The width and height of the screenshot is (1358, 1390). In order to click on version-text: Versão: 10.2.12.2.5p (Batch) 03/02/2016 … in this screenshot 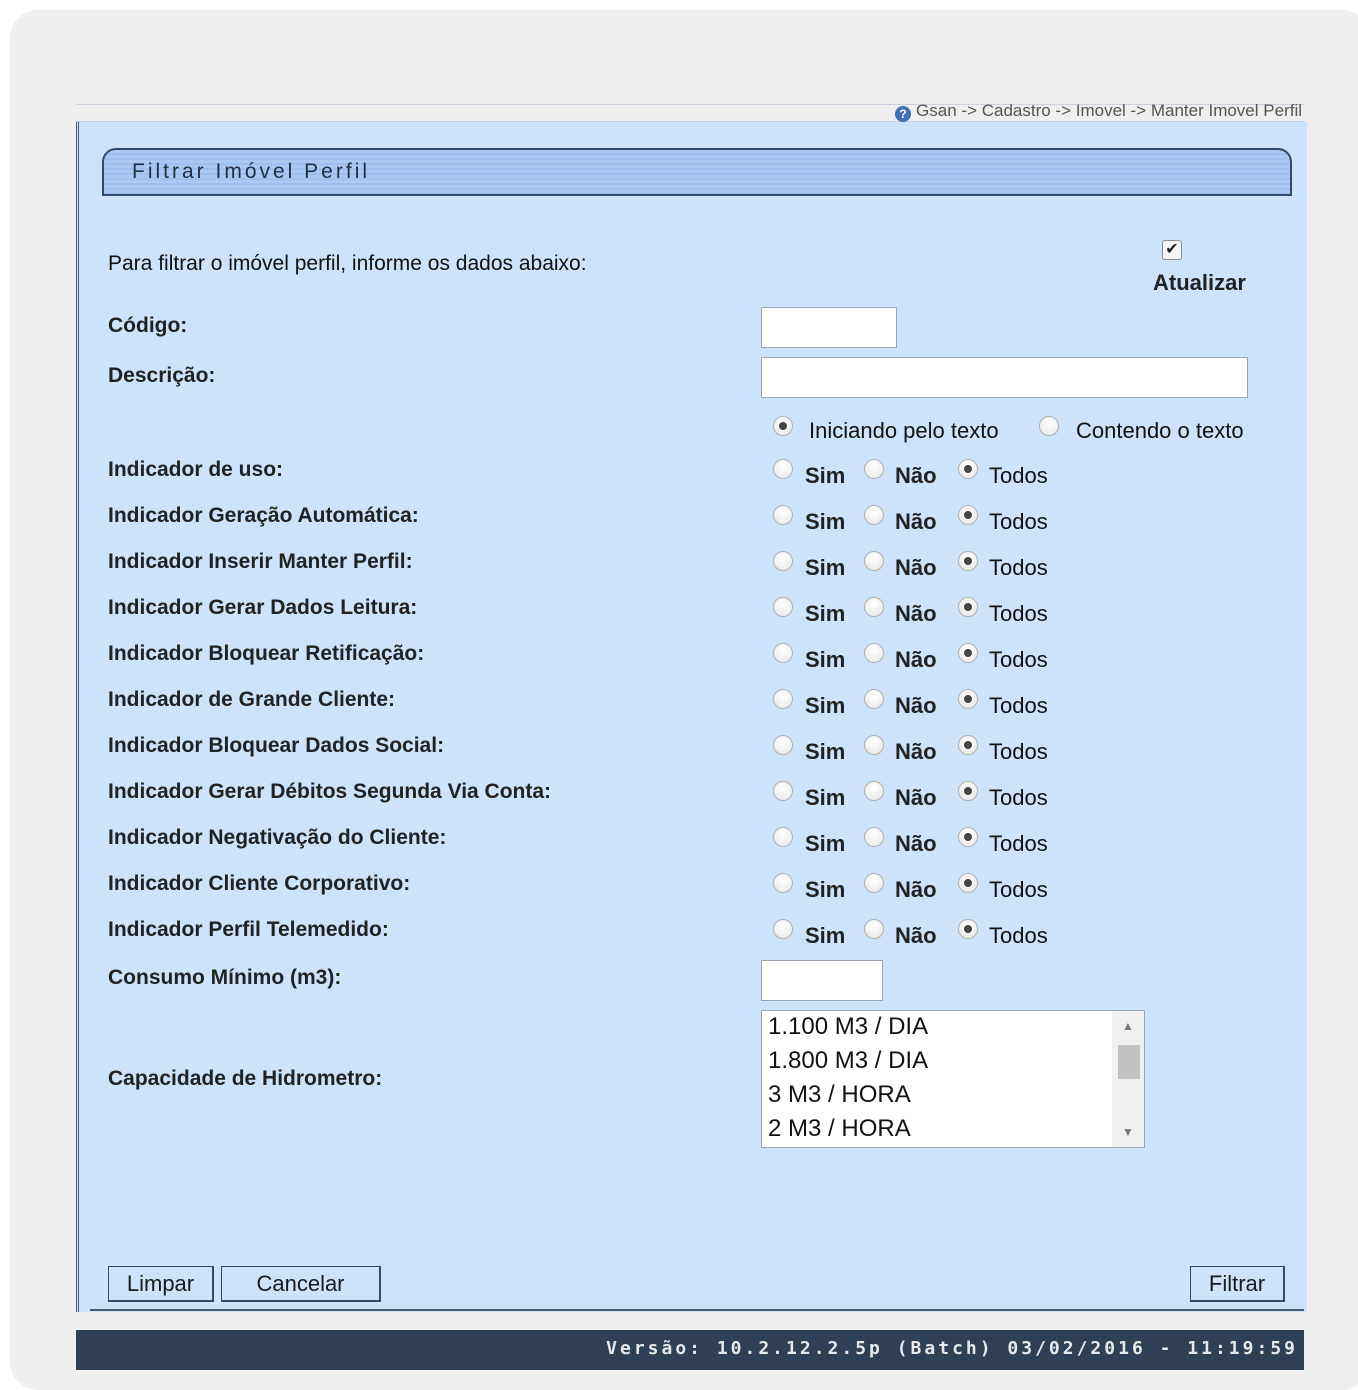, I will do `click(952, 1348)`.